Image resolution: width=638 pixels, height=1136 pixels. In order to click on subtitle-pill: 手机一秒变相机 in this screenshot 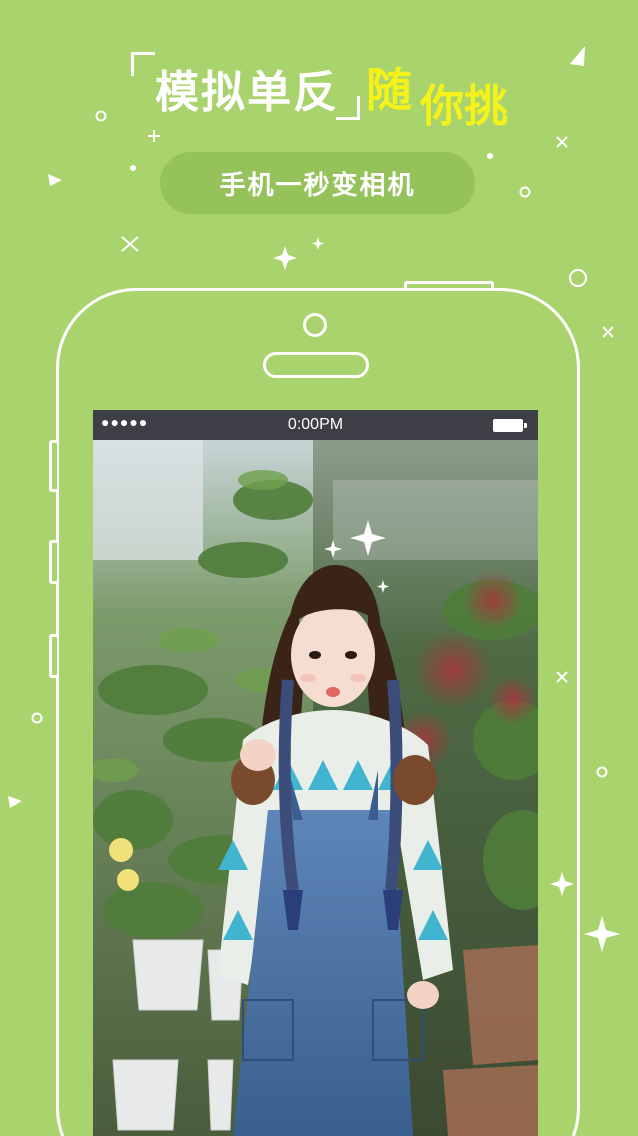, I will do `click(317, 183)`.